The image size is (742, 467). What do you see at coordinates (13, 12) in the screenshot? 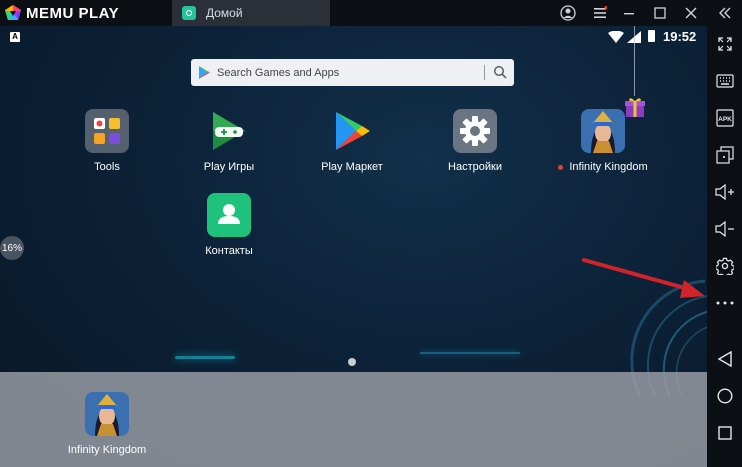
I see `memu-logo-icon` at bounding box center [13, 12].